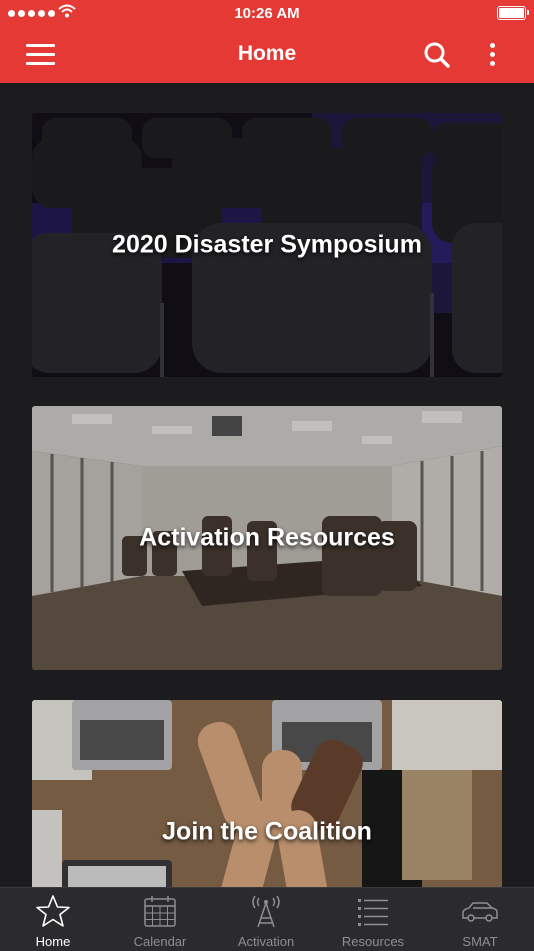 This screenshot has height=951, width=534. What do you see at coordinates (266, 911) in the screenshot?
I see `radio-tower-icon` at bounding box center [266, 911].